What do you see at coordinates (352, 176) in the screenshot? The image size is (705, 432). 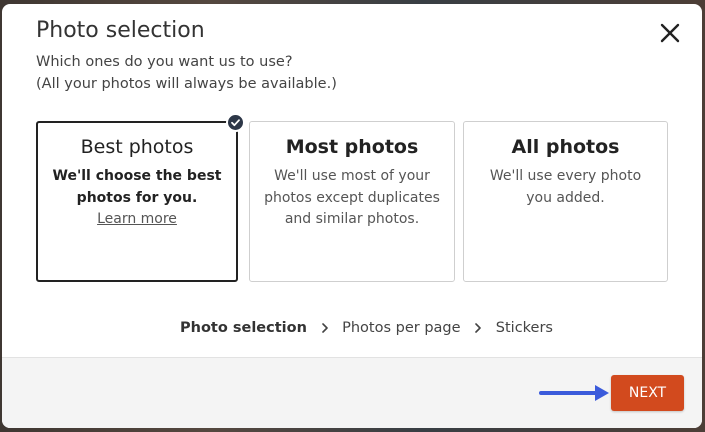 I see `option-description-line: We'll use most of your` at bounding box center [352, 176].